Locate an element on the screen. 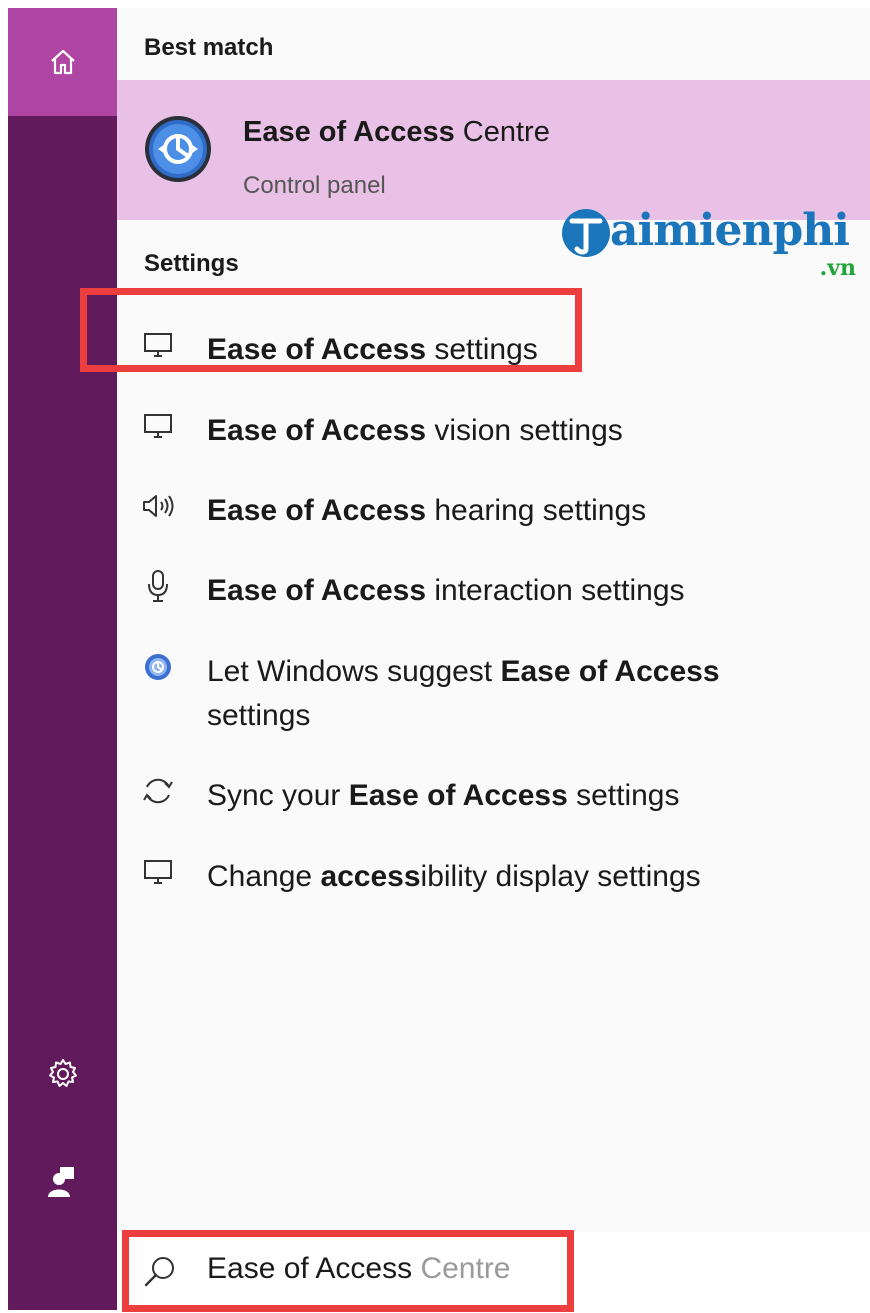  gear-icon is located at coordinates (62, 1073).